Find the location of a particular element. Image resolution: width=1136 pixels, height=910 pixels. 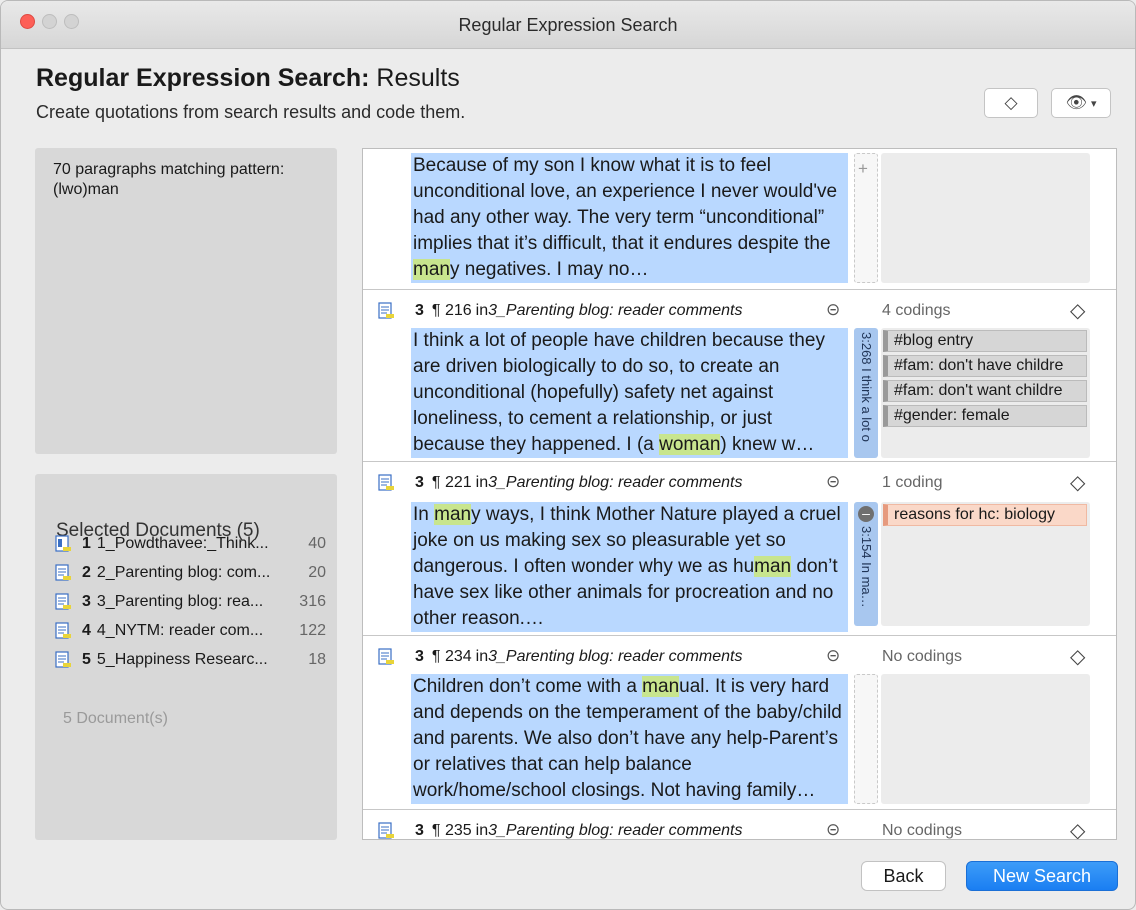

page-title: Regular Expression Search: Results is located at coordinates (248, 78).